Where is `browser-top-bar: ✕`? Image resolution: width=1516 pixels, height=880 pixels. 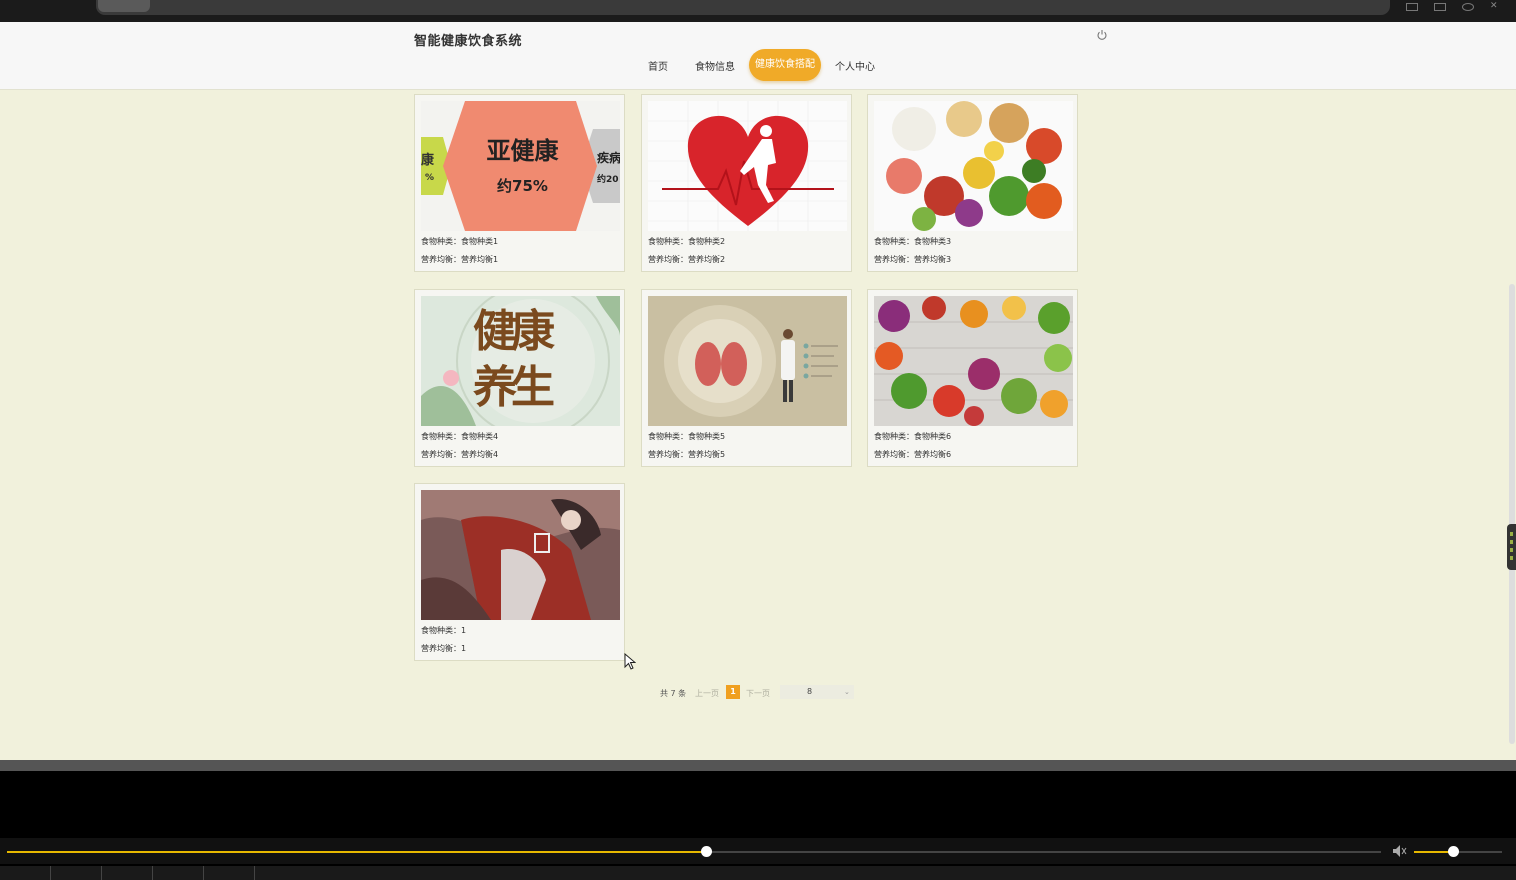
browser-top-bar: ✕ is located at coordinates (758, 11).